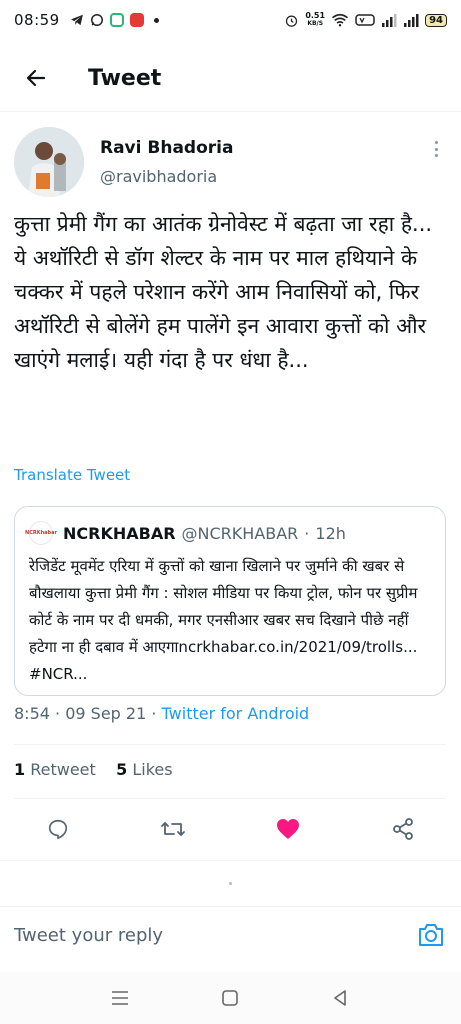 This screenshot has width=461, height=1024. I want to click on tweet-meta: 8:54 · 09 Sep 21 · Twitter for Android, so click(161, 713).